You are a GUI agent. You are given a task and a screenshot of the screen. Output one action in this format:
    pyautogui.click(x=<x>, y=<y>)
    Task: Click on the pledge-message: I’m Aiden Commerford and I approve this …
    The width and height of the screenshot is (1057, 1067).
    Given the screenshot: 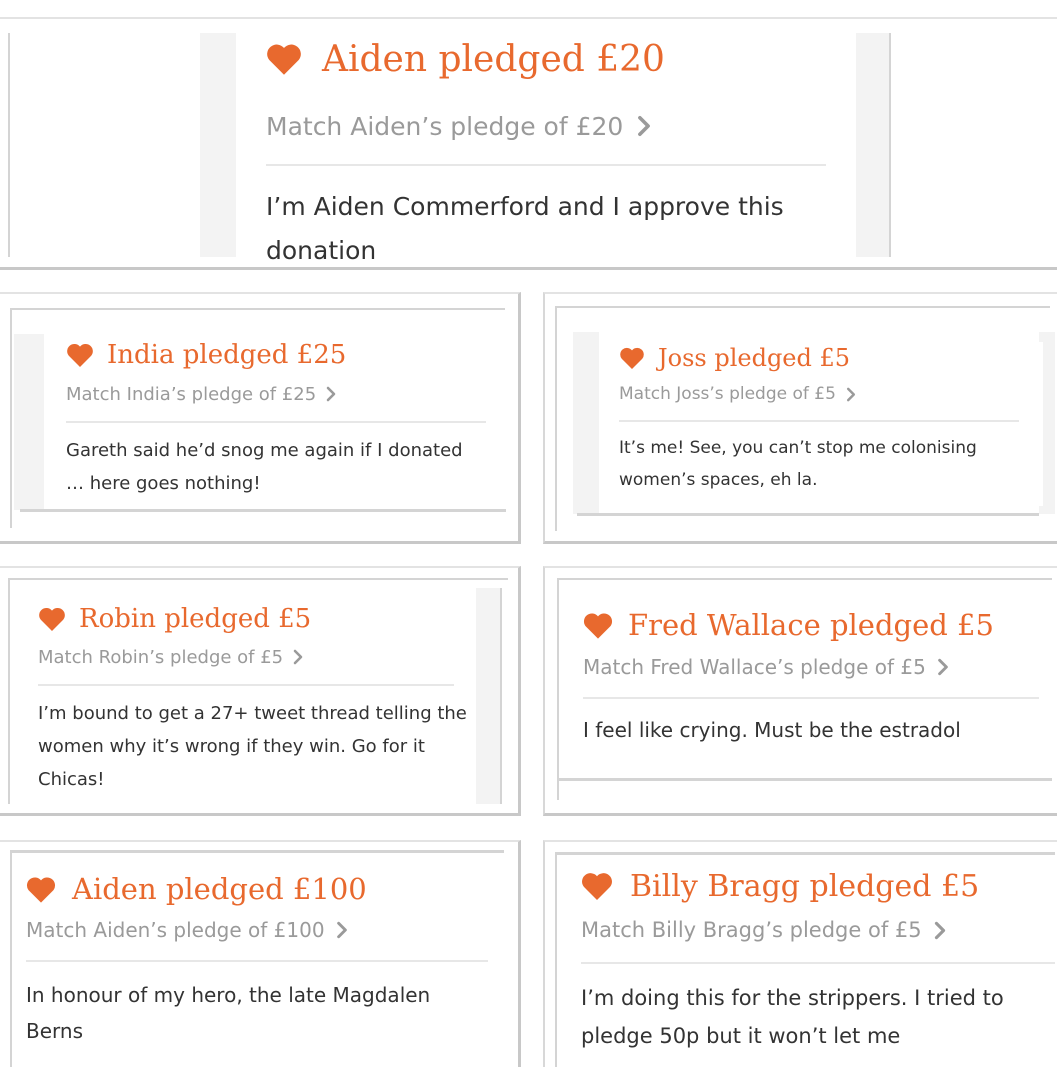 What is the action you would take?
    pyautogui.click(x=525, y=228)
    